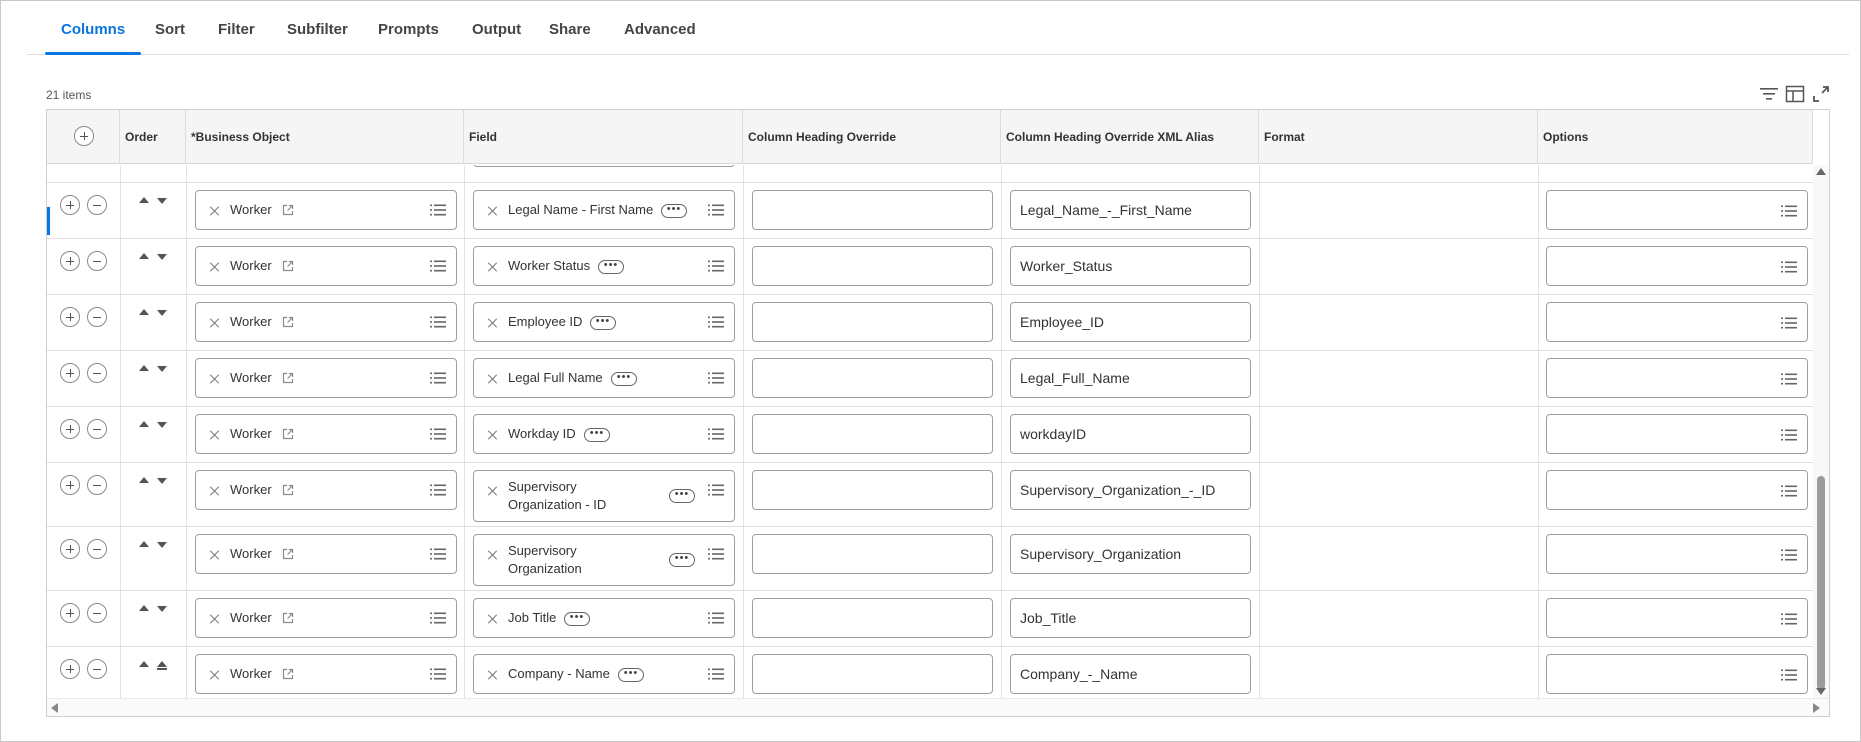 This screenshot has width=1861, height=742. What do you see at coordinates (938, 707) in the screenshot?
I see `horizontal-scrollbar` at bounding box center [938, 707].